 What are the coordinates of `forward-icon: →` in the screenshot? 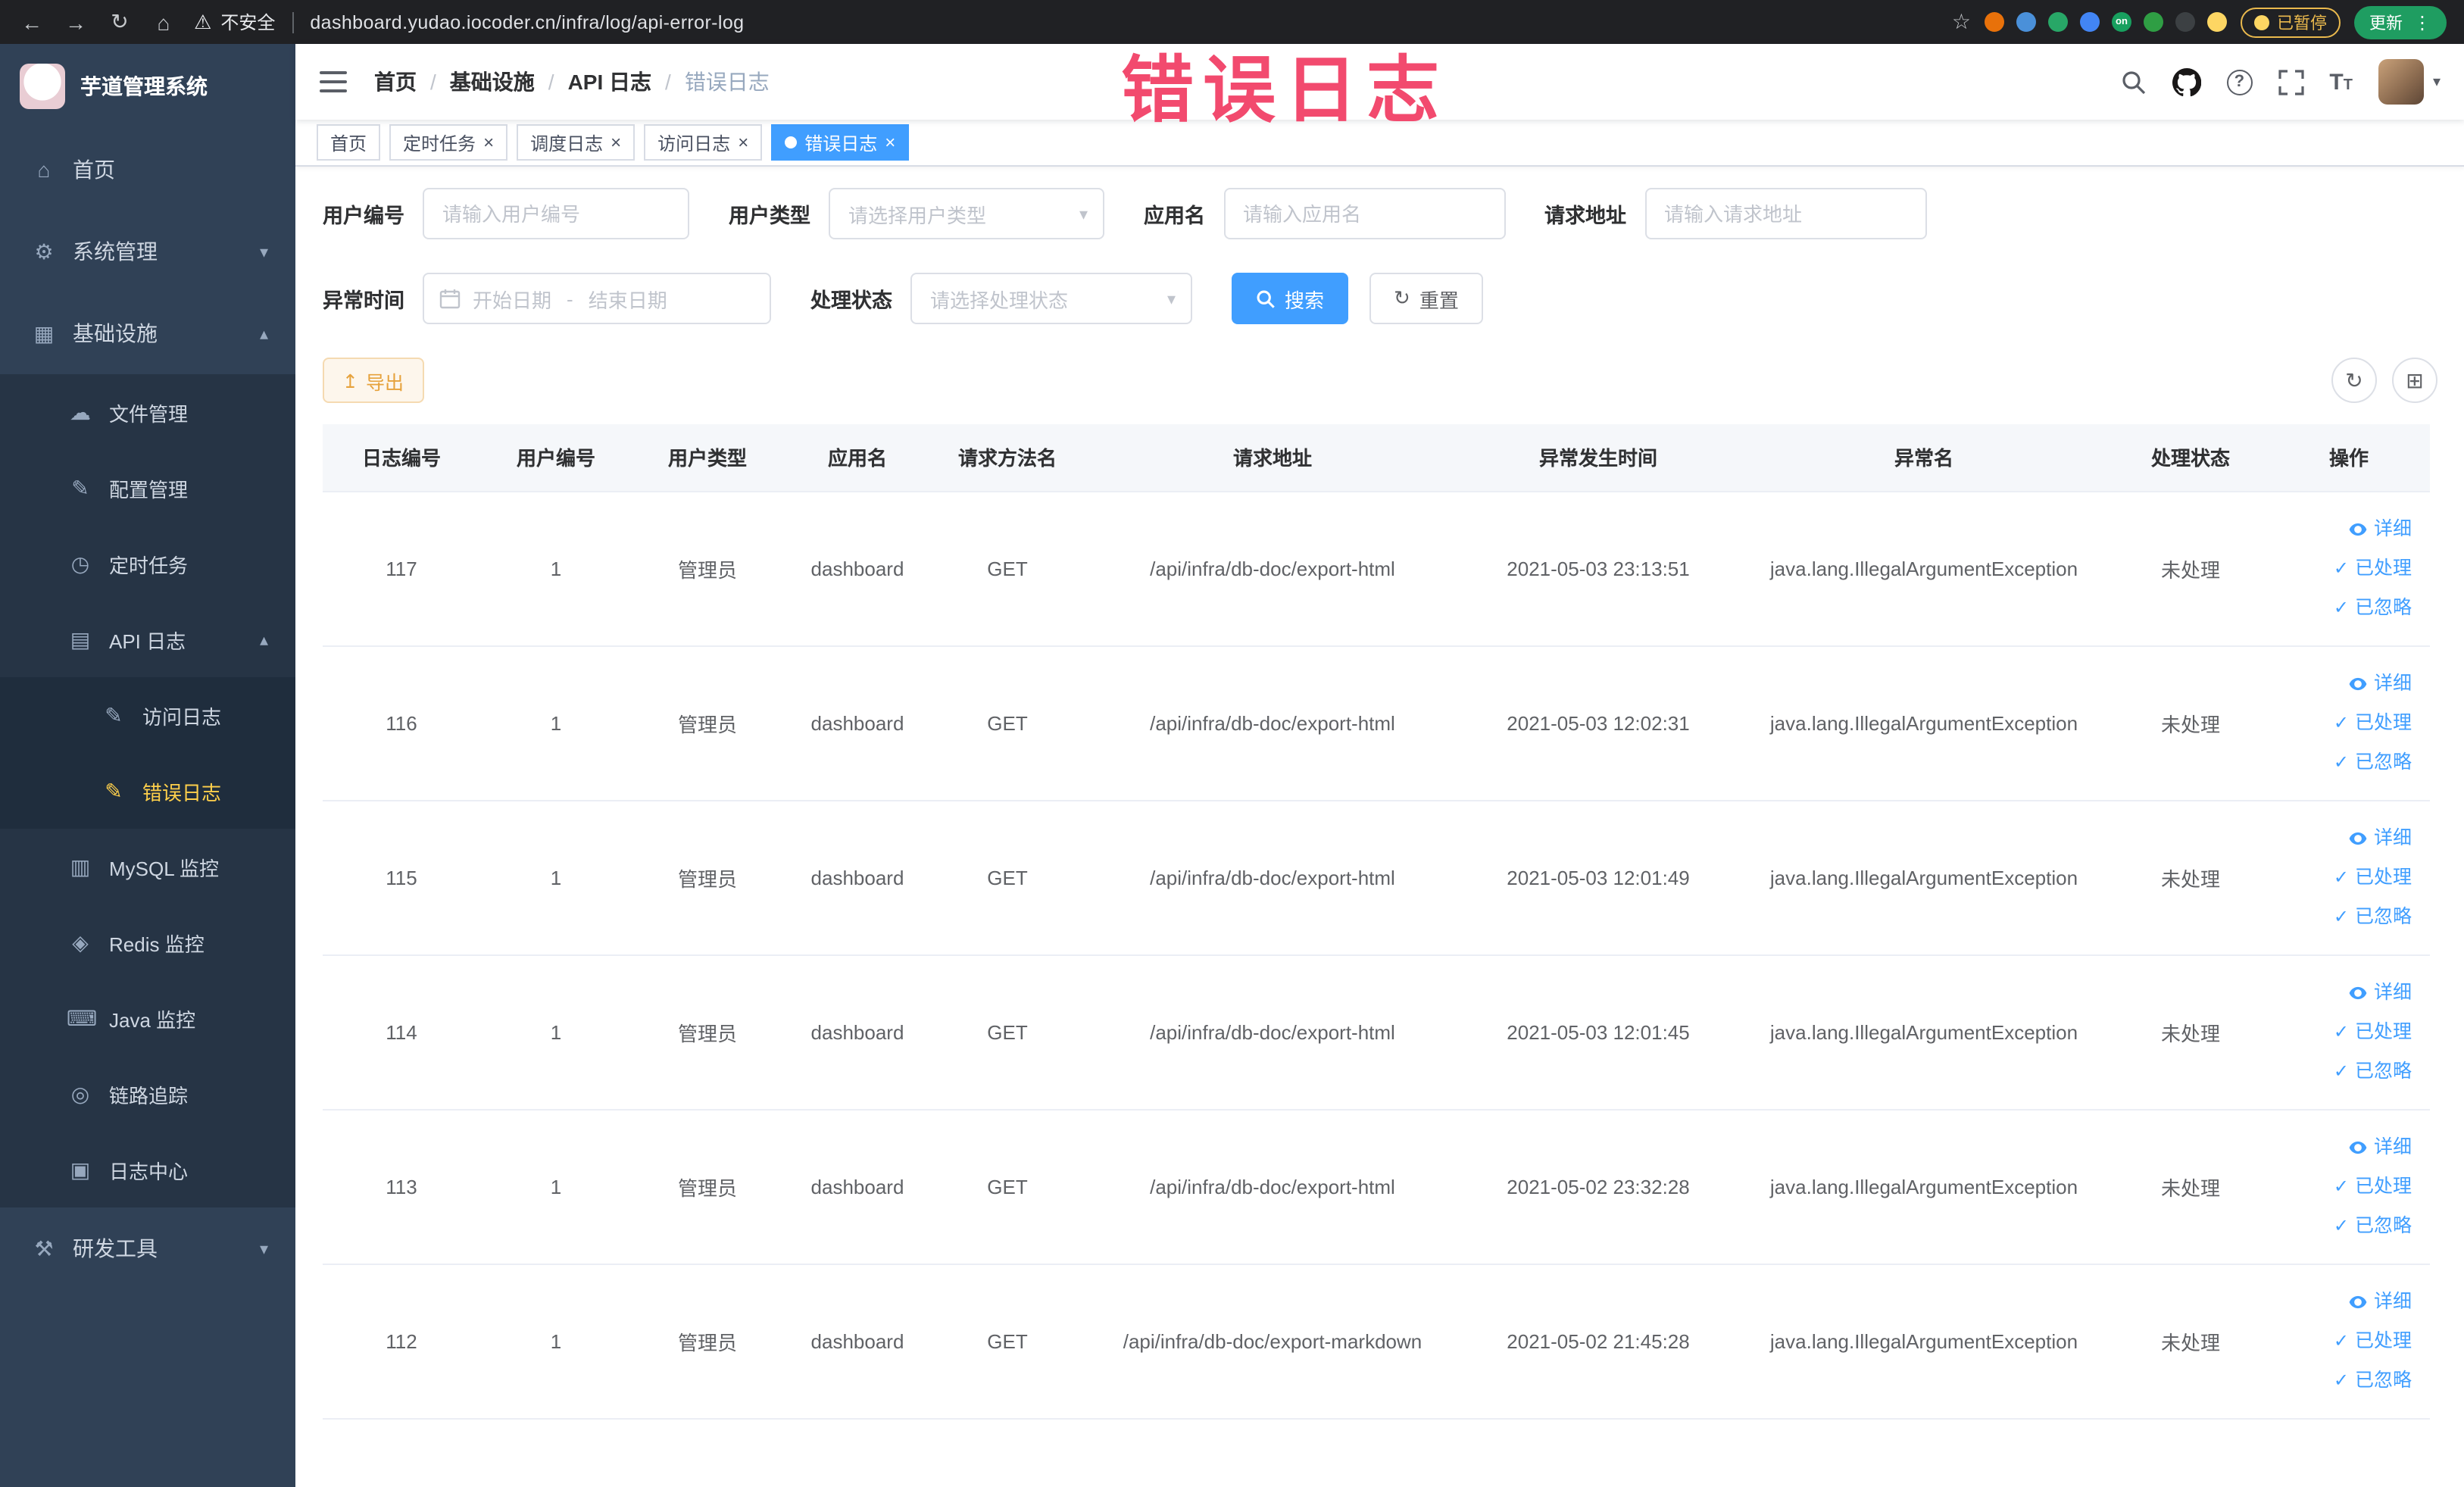 It's located at (75, 22).